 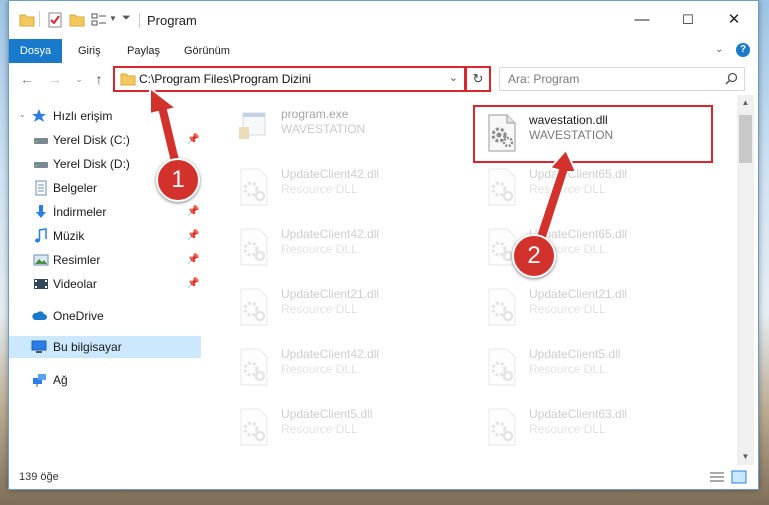 I want to click on tab-view: Görünüm, so click(x=207, y=51).